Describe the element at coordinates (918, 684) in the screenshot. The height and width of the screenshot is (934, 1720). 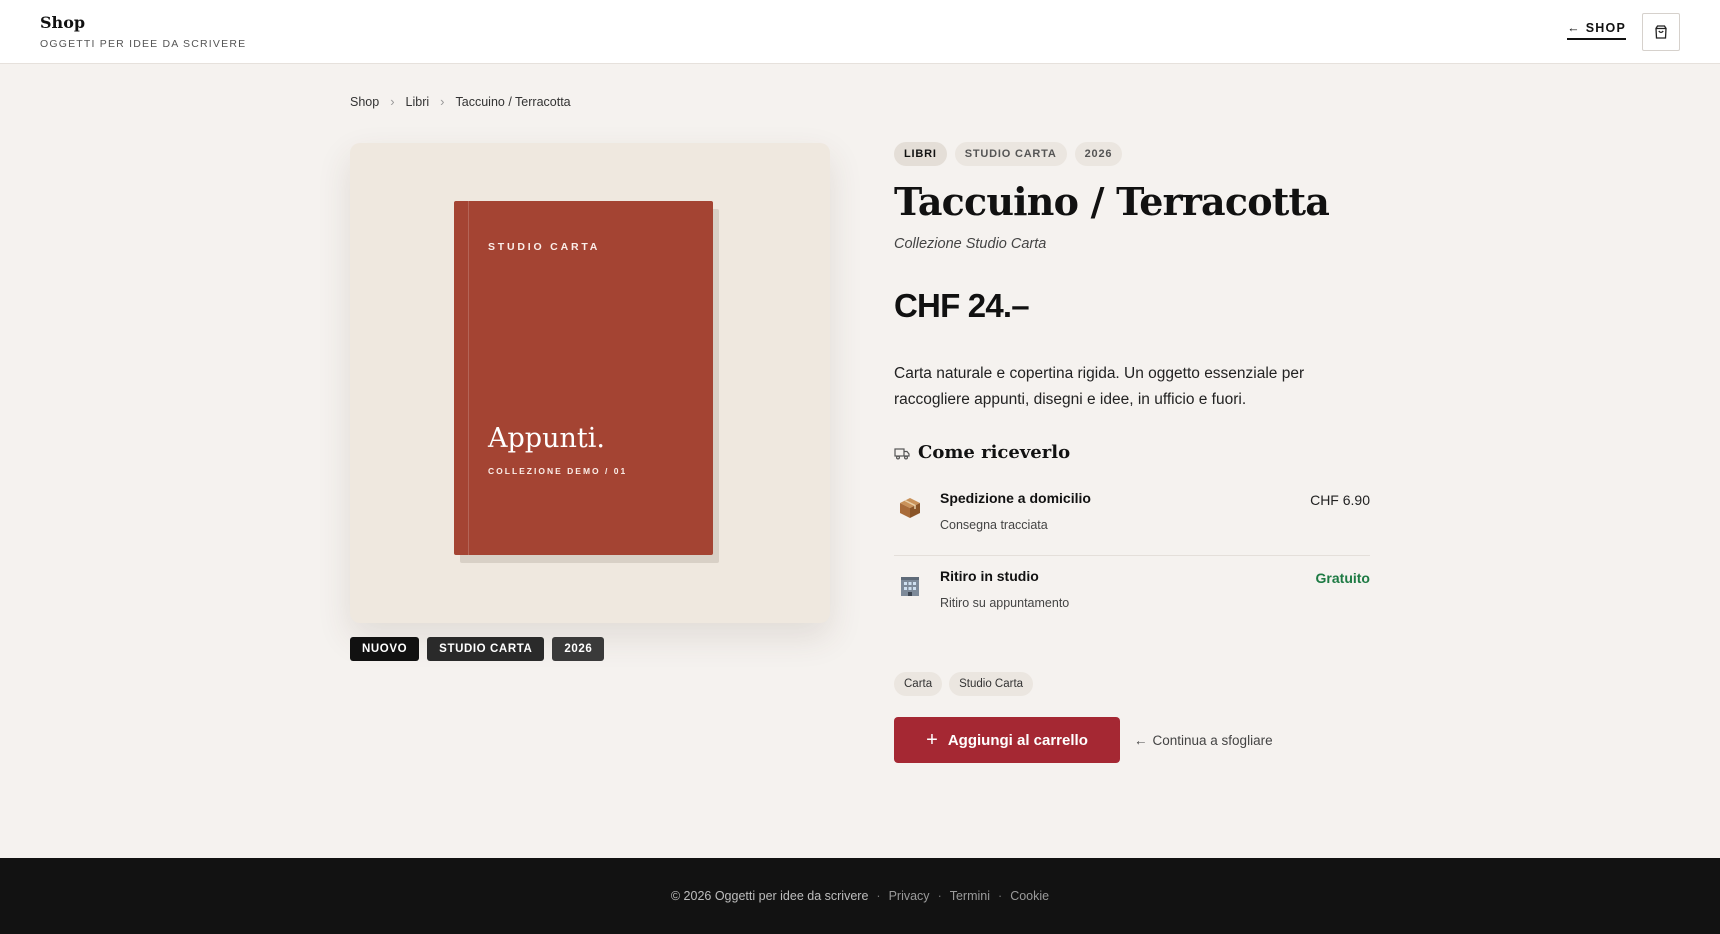
I see `chip-carta: Carta` at that location.